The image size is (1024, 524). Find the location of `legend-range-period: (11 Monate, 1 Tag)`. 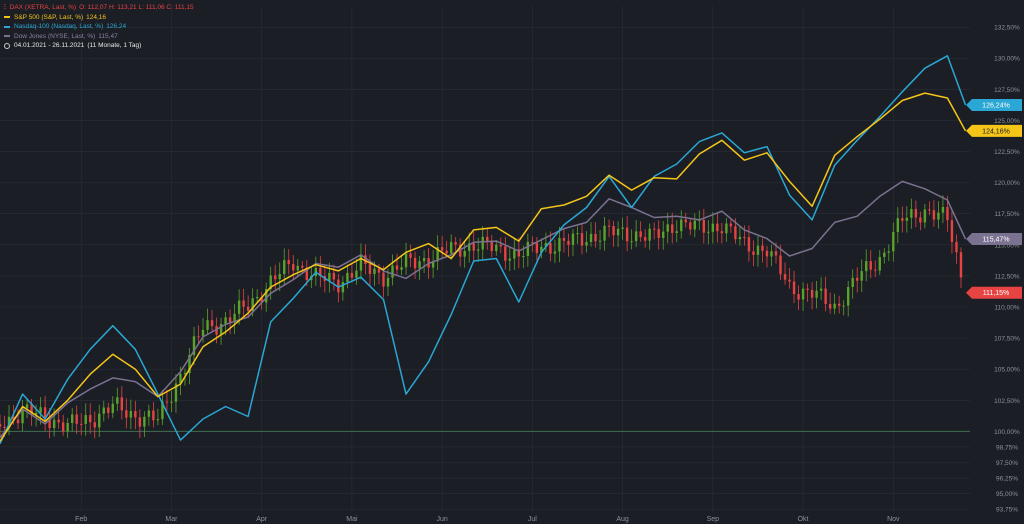

legend-range-period: (11 Monate, 1 Tag) is located at coordinates (114, 45).